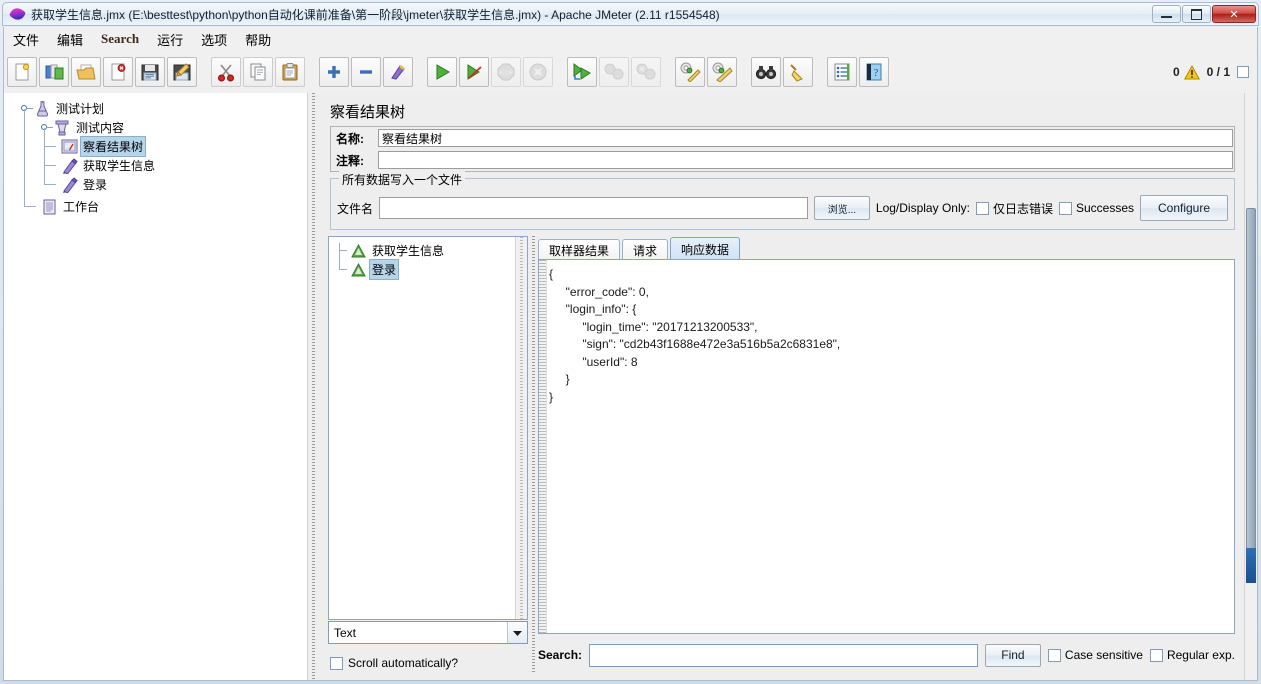 The height and width of the screenshot is (684, 1261). What do you see at coordinates (579, 249) in the screenshot?
I see `tab-sampler-result: 取样器结果` at bounding box center [579, 249].